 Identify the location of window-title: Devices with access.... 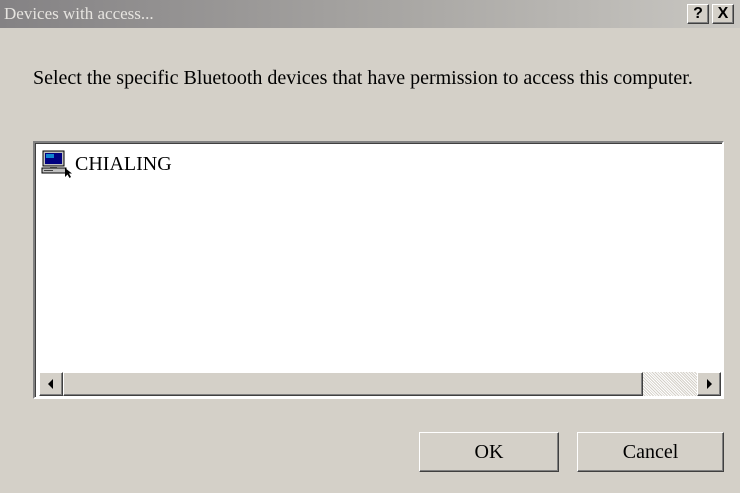
(79, 13).